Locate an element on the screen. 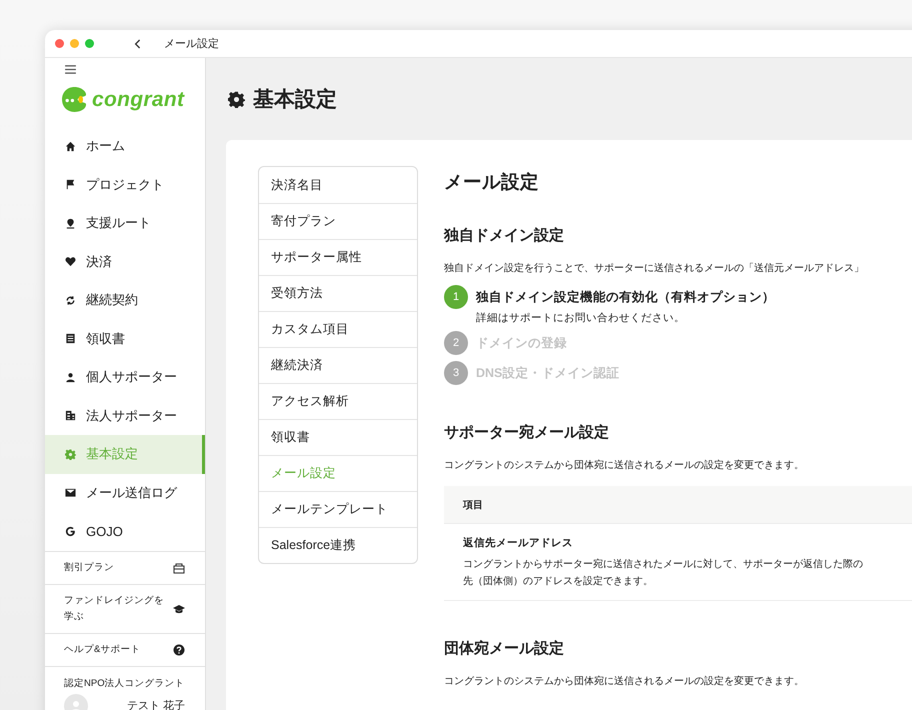 The image size is (912, 710). settings-menu-item: 継続決済 is located at coordinates (338, 365).